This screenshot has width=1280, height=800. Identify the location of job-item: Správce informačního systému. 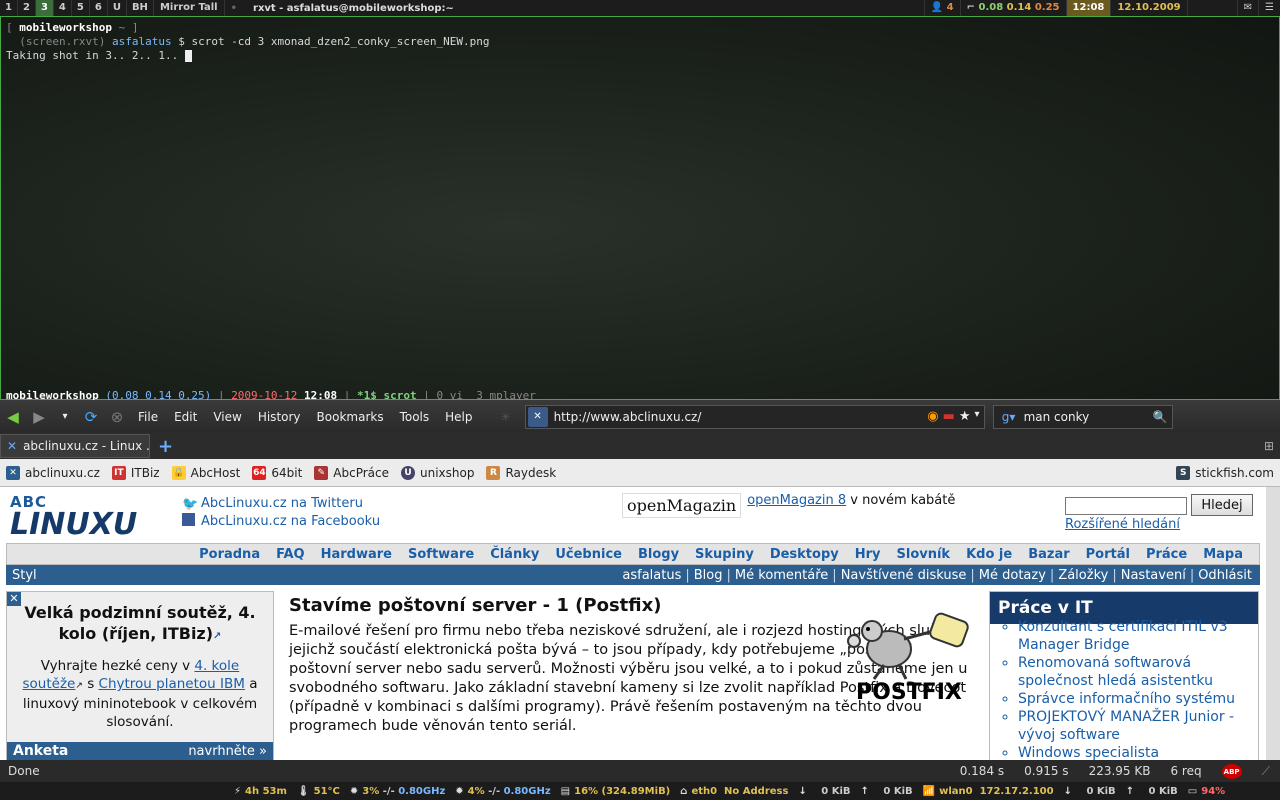
(1135, 699).